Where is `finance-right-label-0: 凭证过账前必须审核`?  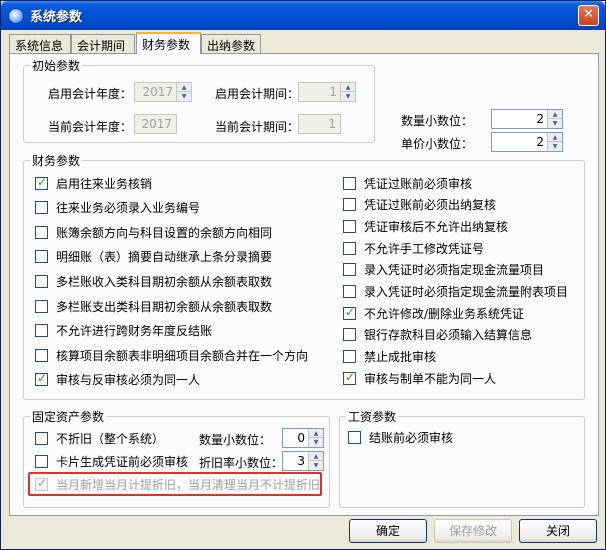
finance-right-label-0: 凭证过账前必须审核 is located at coordinates (418, 183).